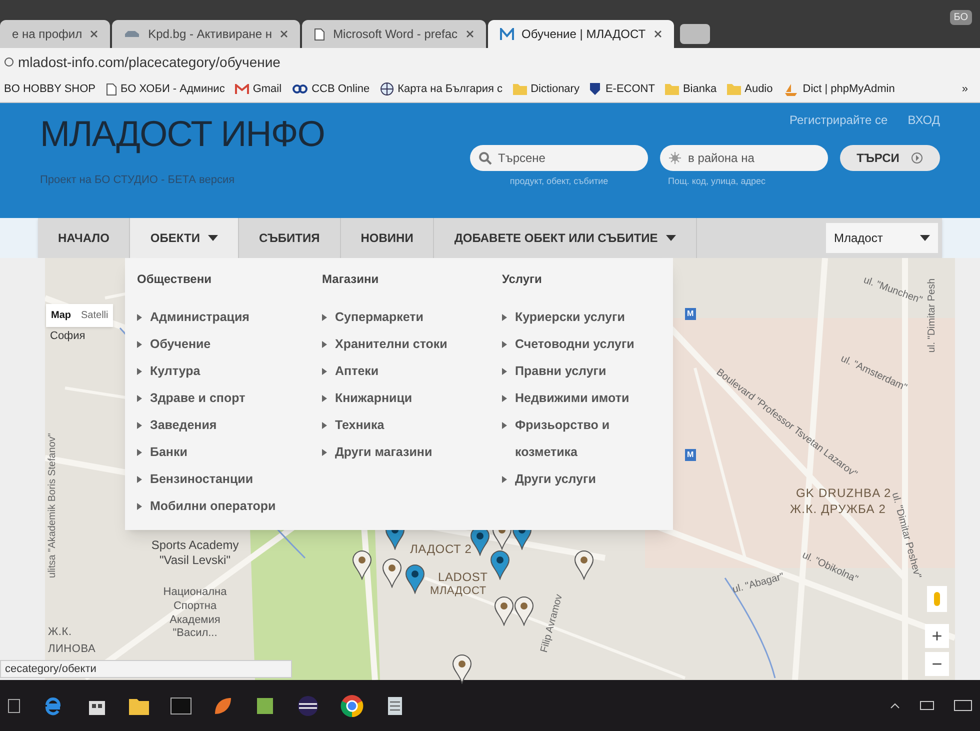 This screenshot has width=980, height=731. I want to click on shield-icon, so click(595, 89).